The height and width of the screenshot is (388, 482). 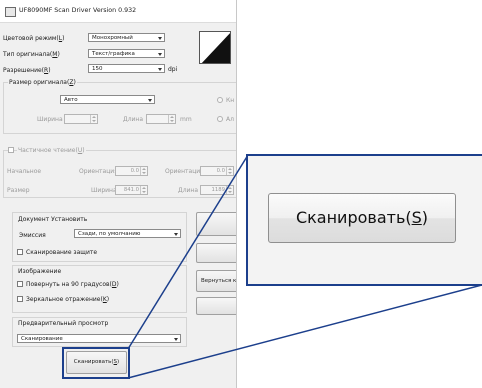 I want to click on zoomed-scan-button: Сканировать(S), so click(x=362, y=218).